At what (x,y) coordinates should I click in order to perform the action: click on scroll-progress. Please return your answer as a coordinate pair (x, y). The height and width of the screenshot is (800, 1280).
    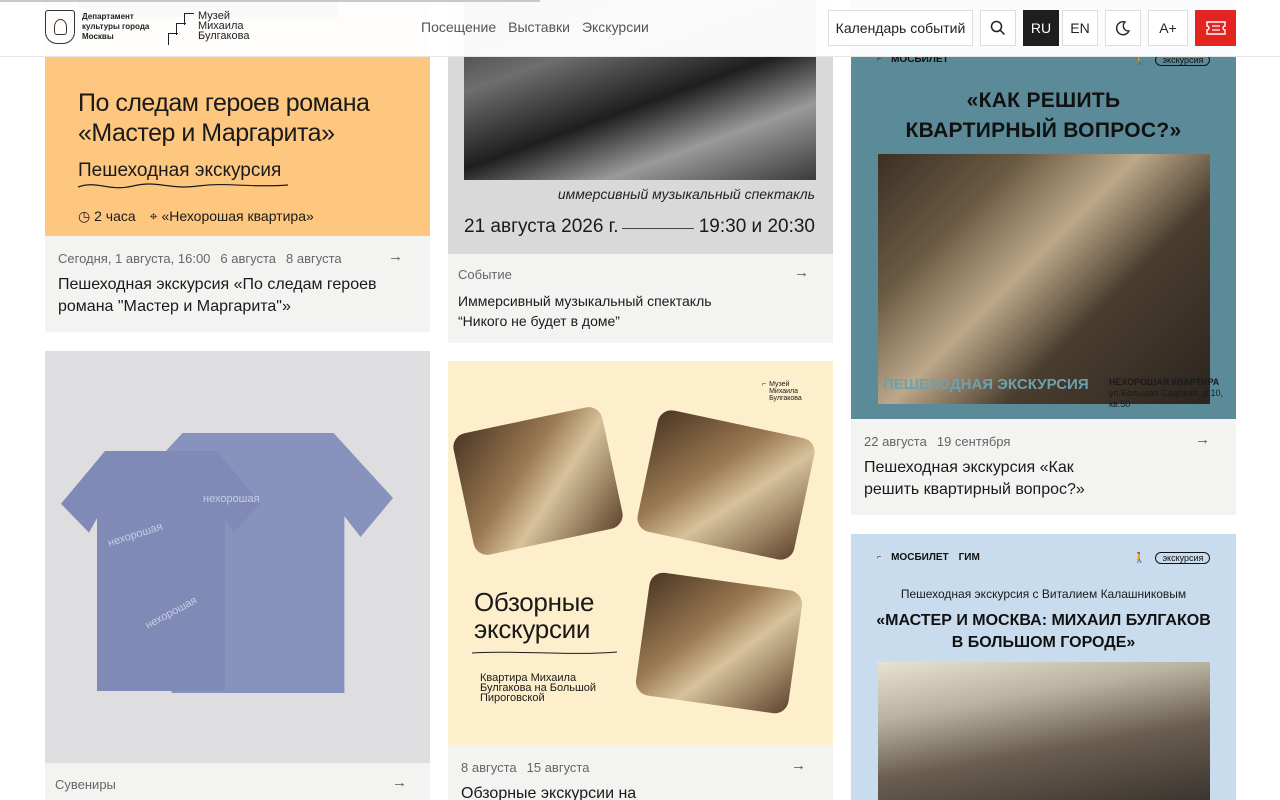
    Looking at the image, I should click on (270, 1).